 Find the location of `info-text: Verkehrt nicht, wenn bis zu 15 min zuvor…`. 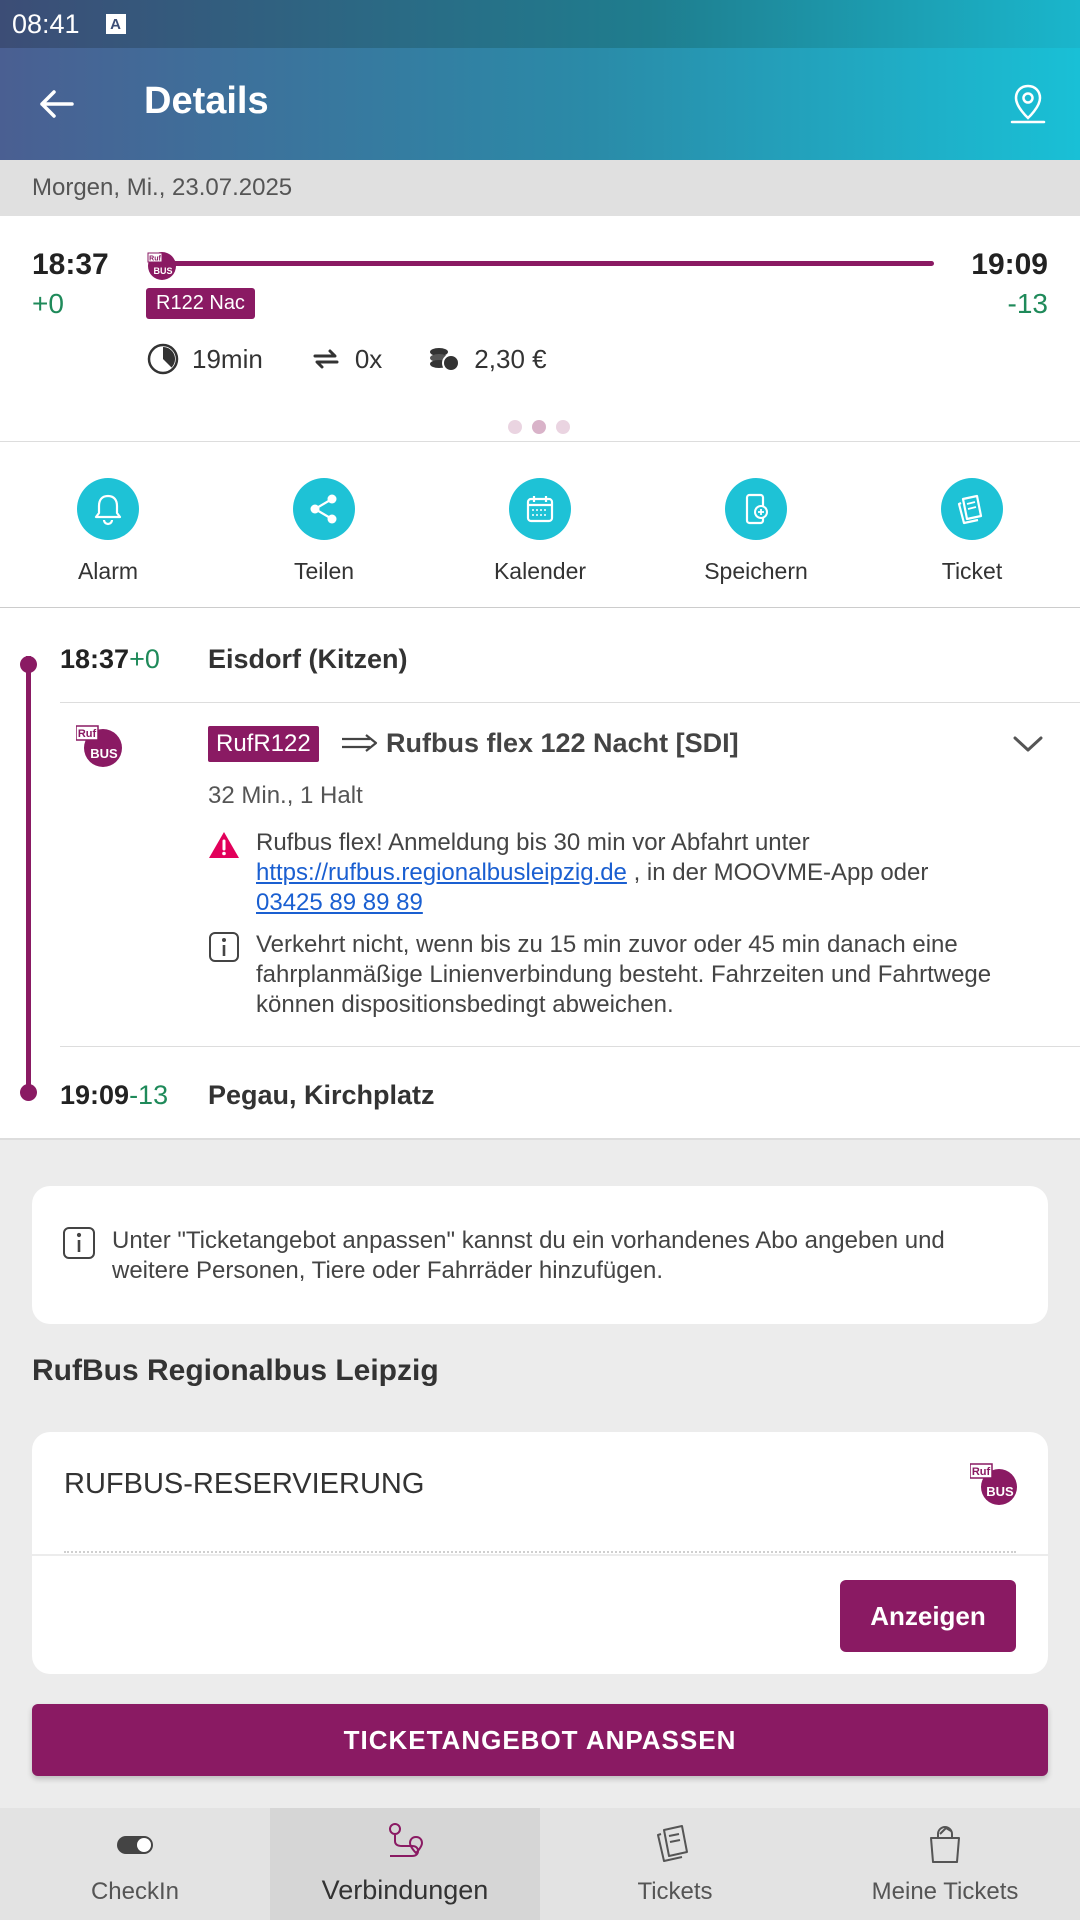

info-text: Verkehrt nicht, wenn bis zu 15 min zuvor… is located at coordinates (624, 974).